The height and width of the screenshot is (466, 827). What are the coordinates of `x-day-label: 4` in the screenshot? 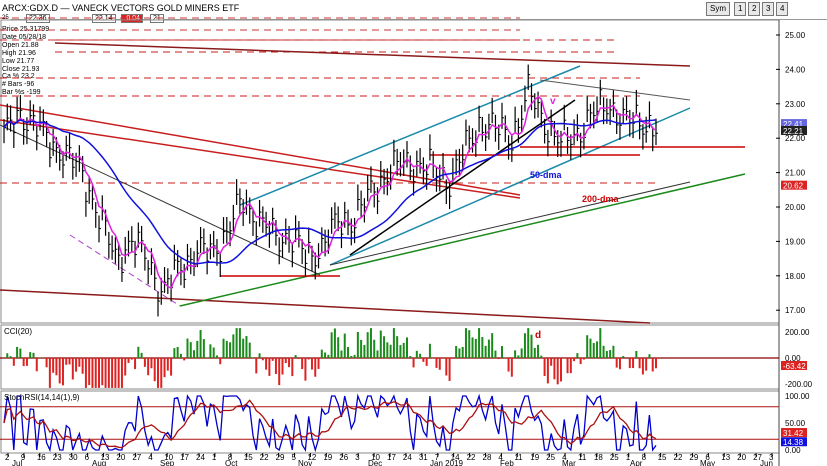 It's located at (150, 457).